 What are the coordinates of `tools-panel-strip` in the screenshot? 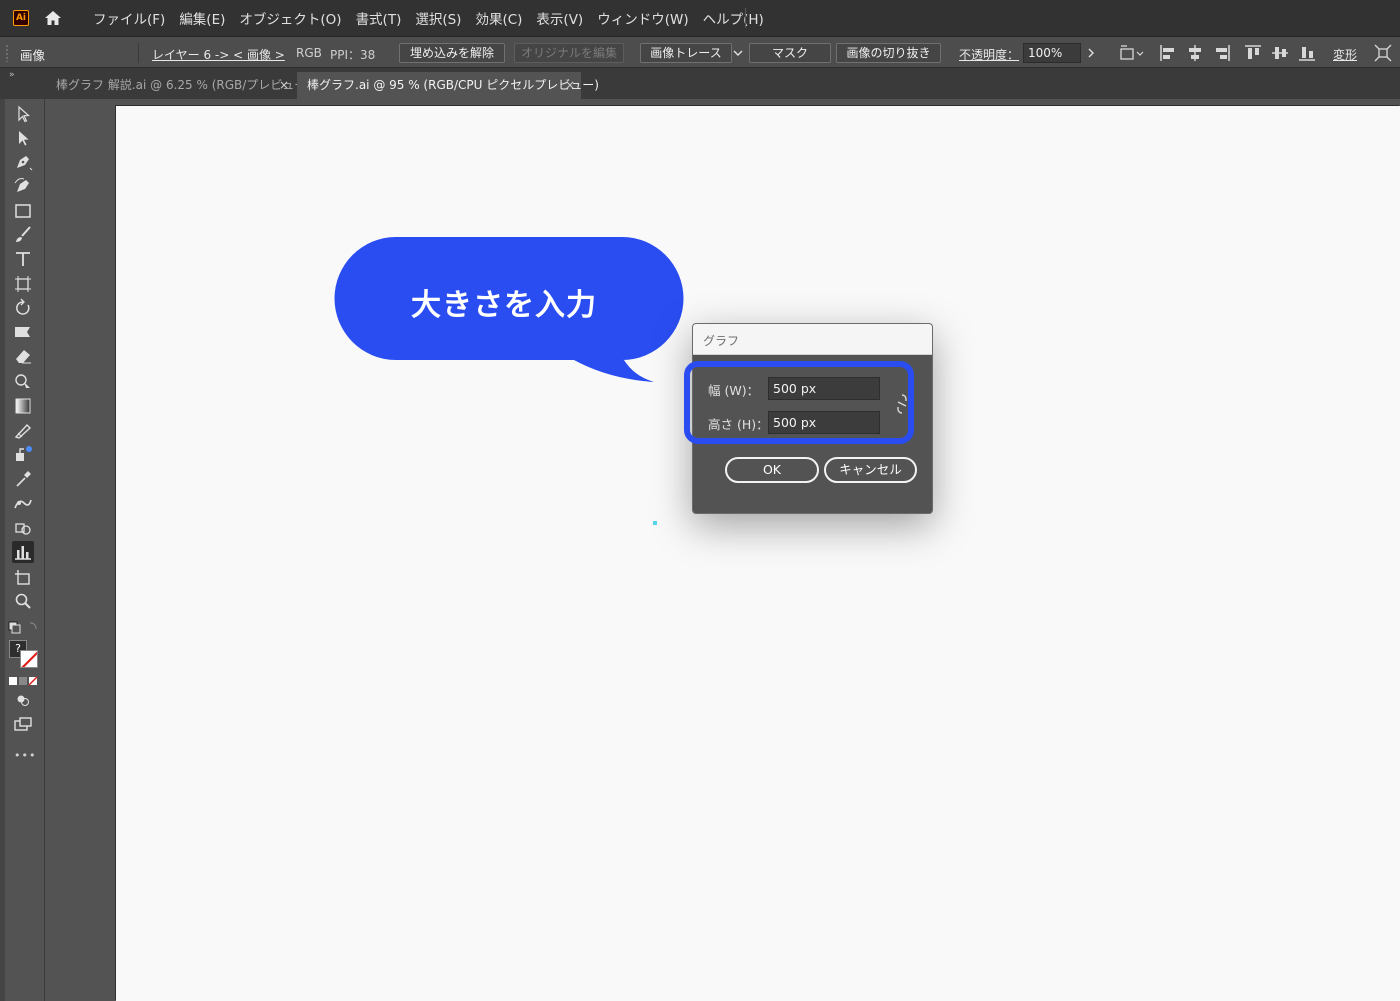 It's located at (2, 550).